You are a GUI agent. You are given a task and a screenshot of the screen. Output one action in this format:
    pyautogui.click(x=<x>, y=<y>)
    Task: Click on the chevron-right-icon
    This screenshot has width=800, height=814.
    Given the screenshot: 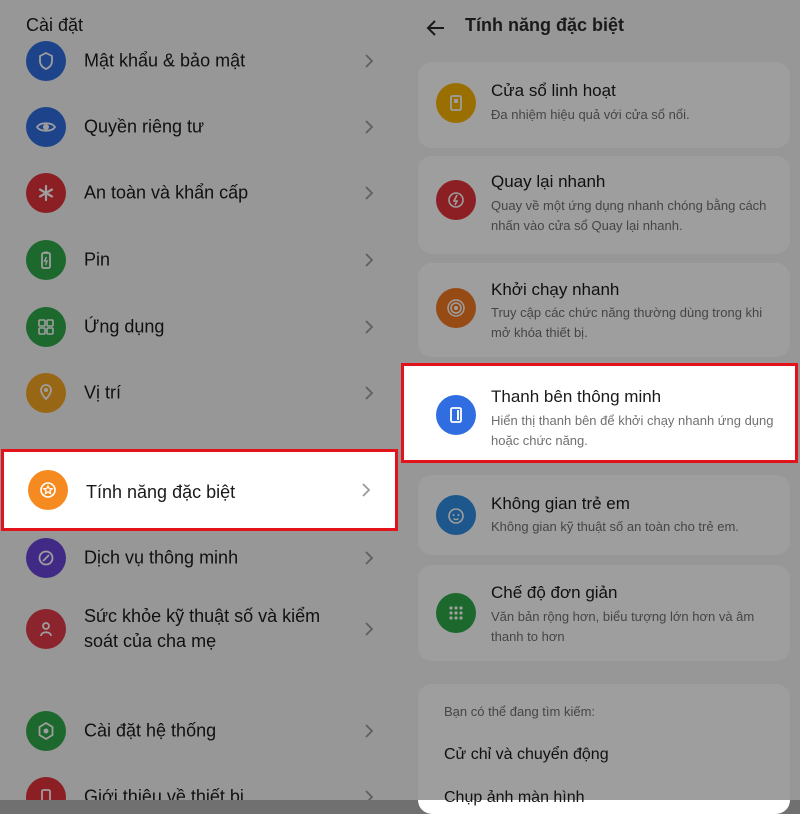 What is the action you would take?
    pyautogui.click(x=366, y=490)
    